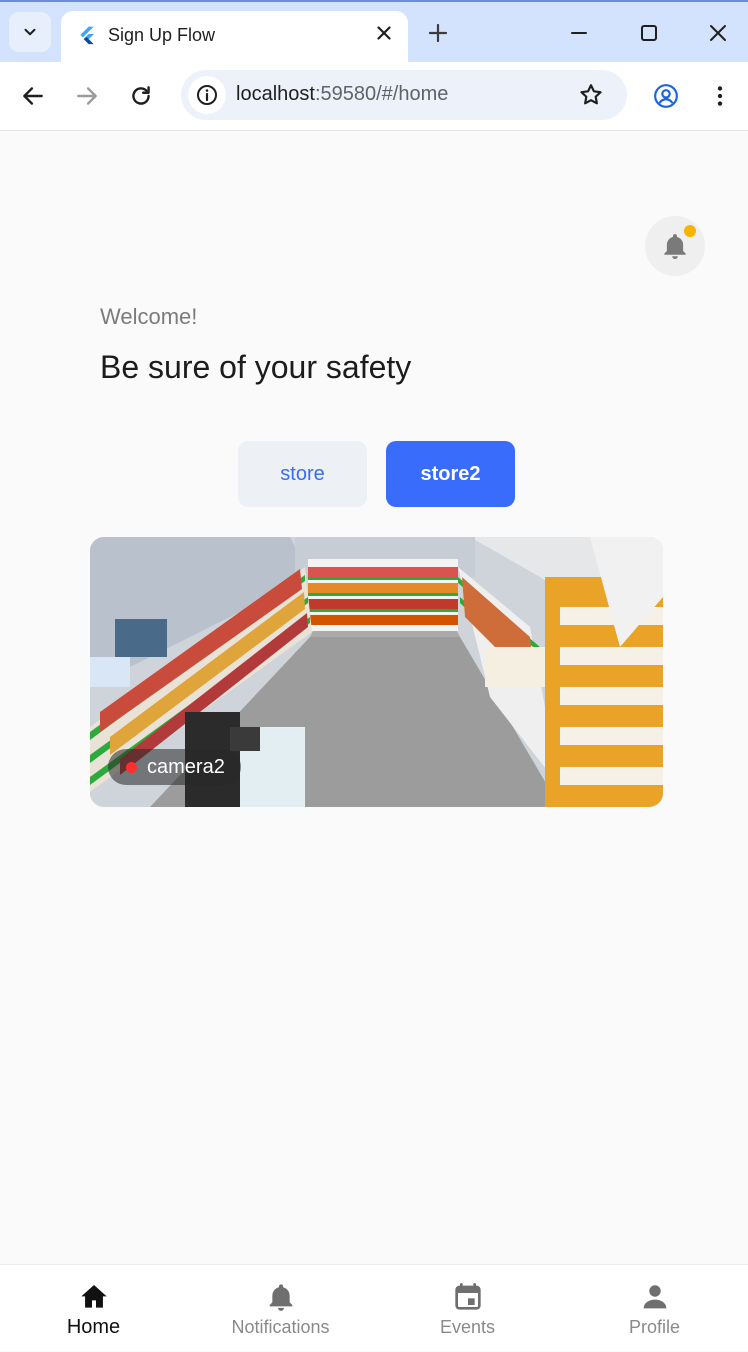 Image resolution: width=748 pixels, height=1352 pixels. What do you see at coordinates (162, 35) in the screenshot?
I see `tab-title: Sign Up Flow` at bounding box center [162, 35].